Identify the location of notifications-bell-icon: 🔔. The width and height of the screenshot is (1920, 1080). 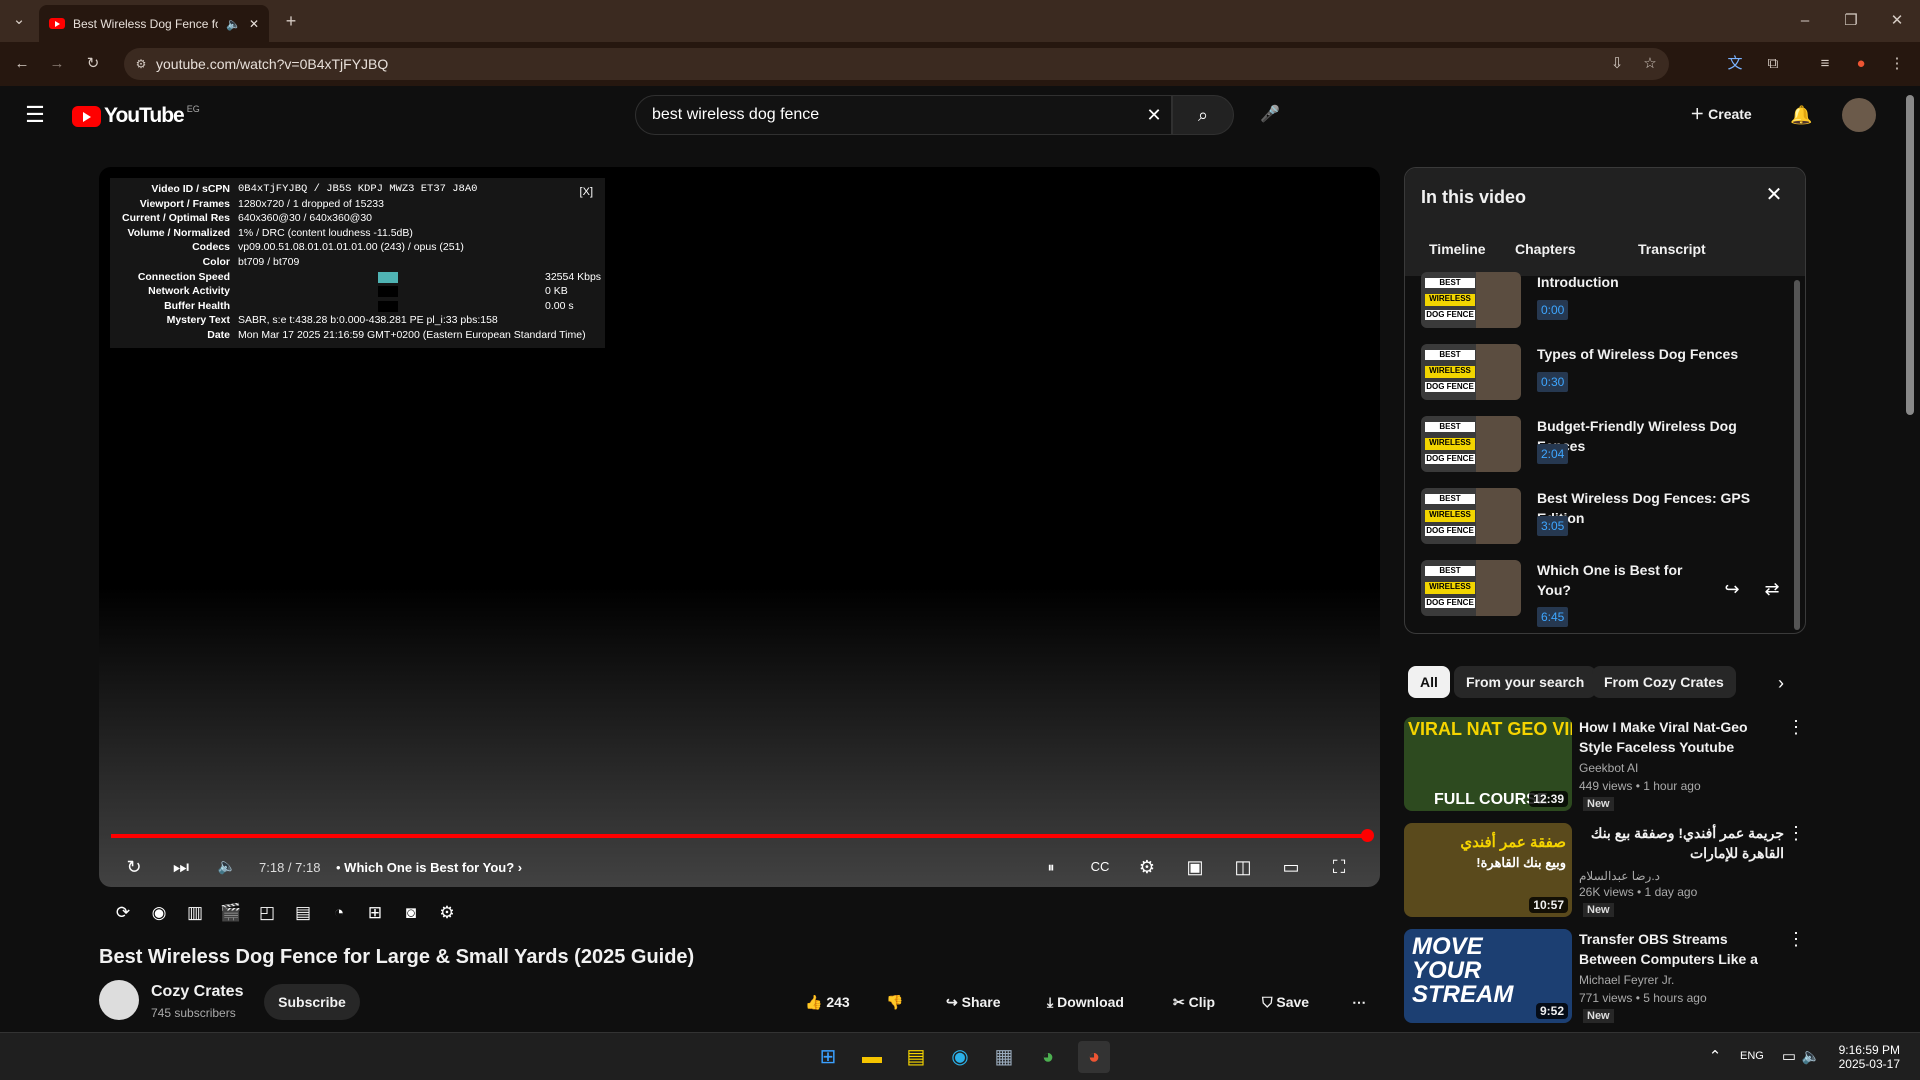
(1801, 115).